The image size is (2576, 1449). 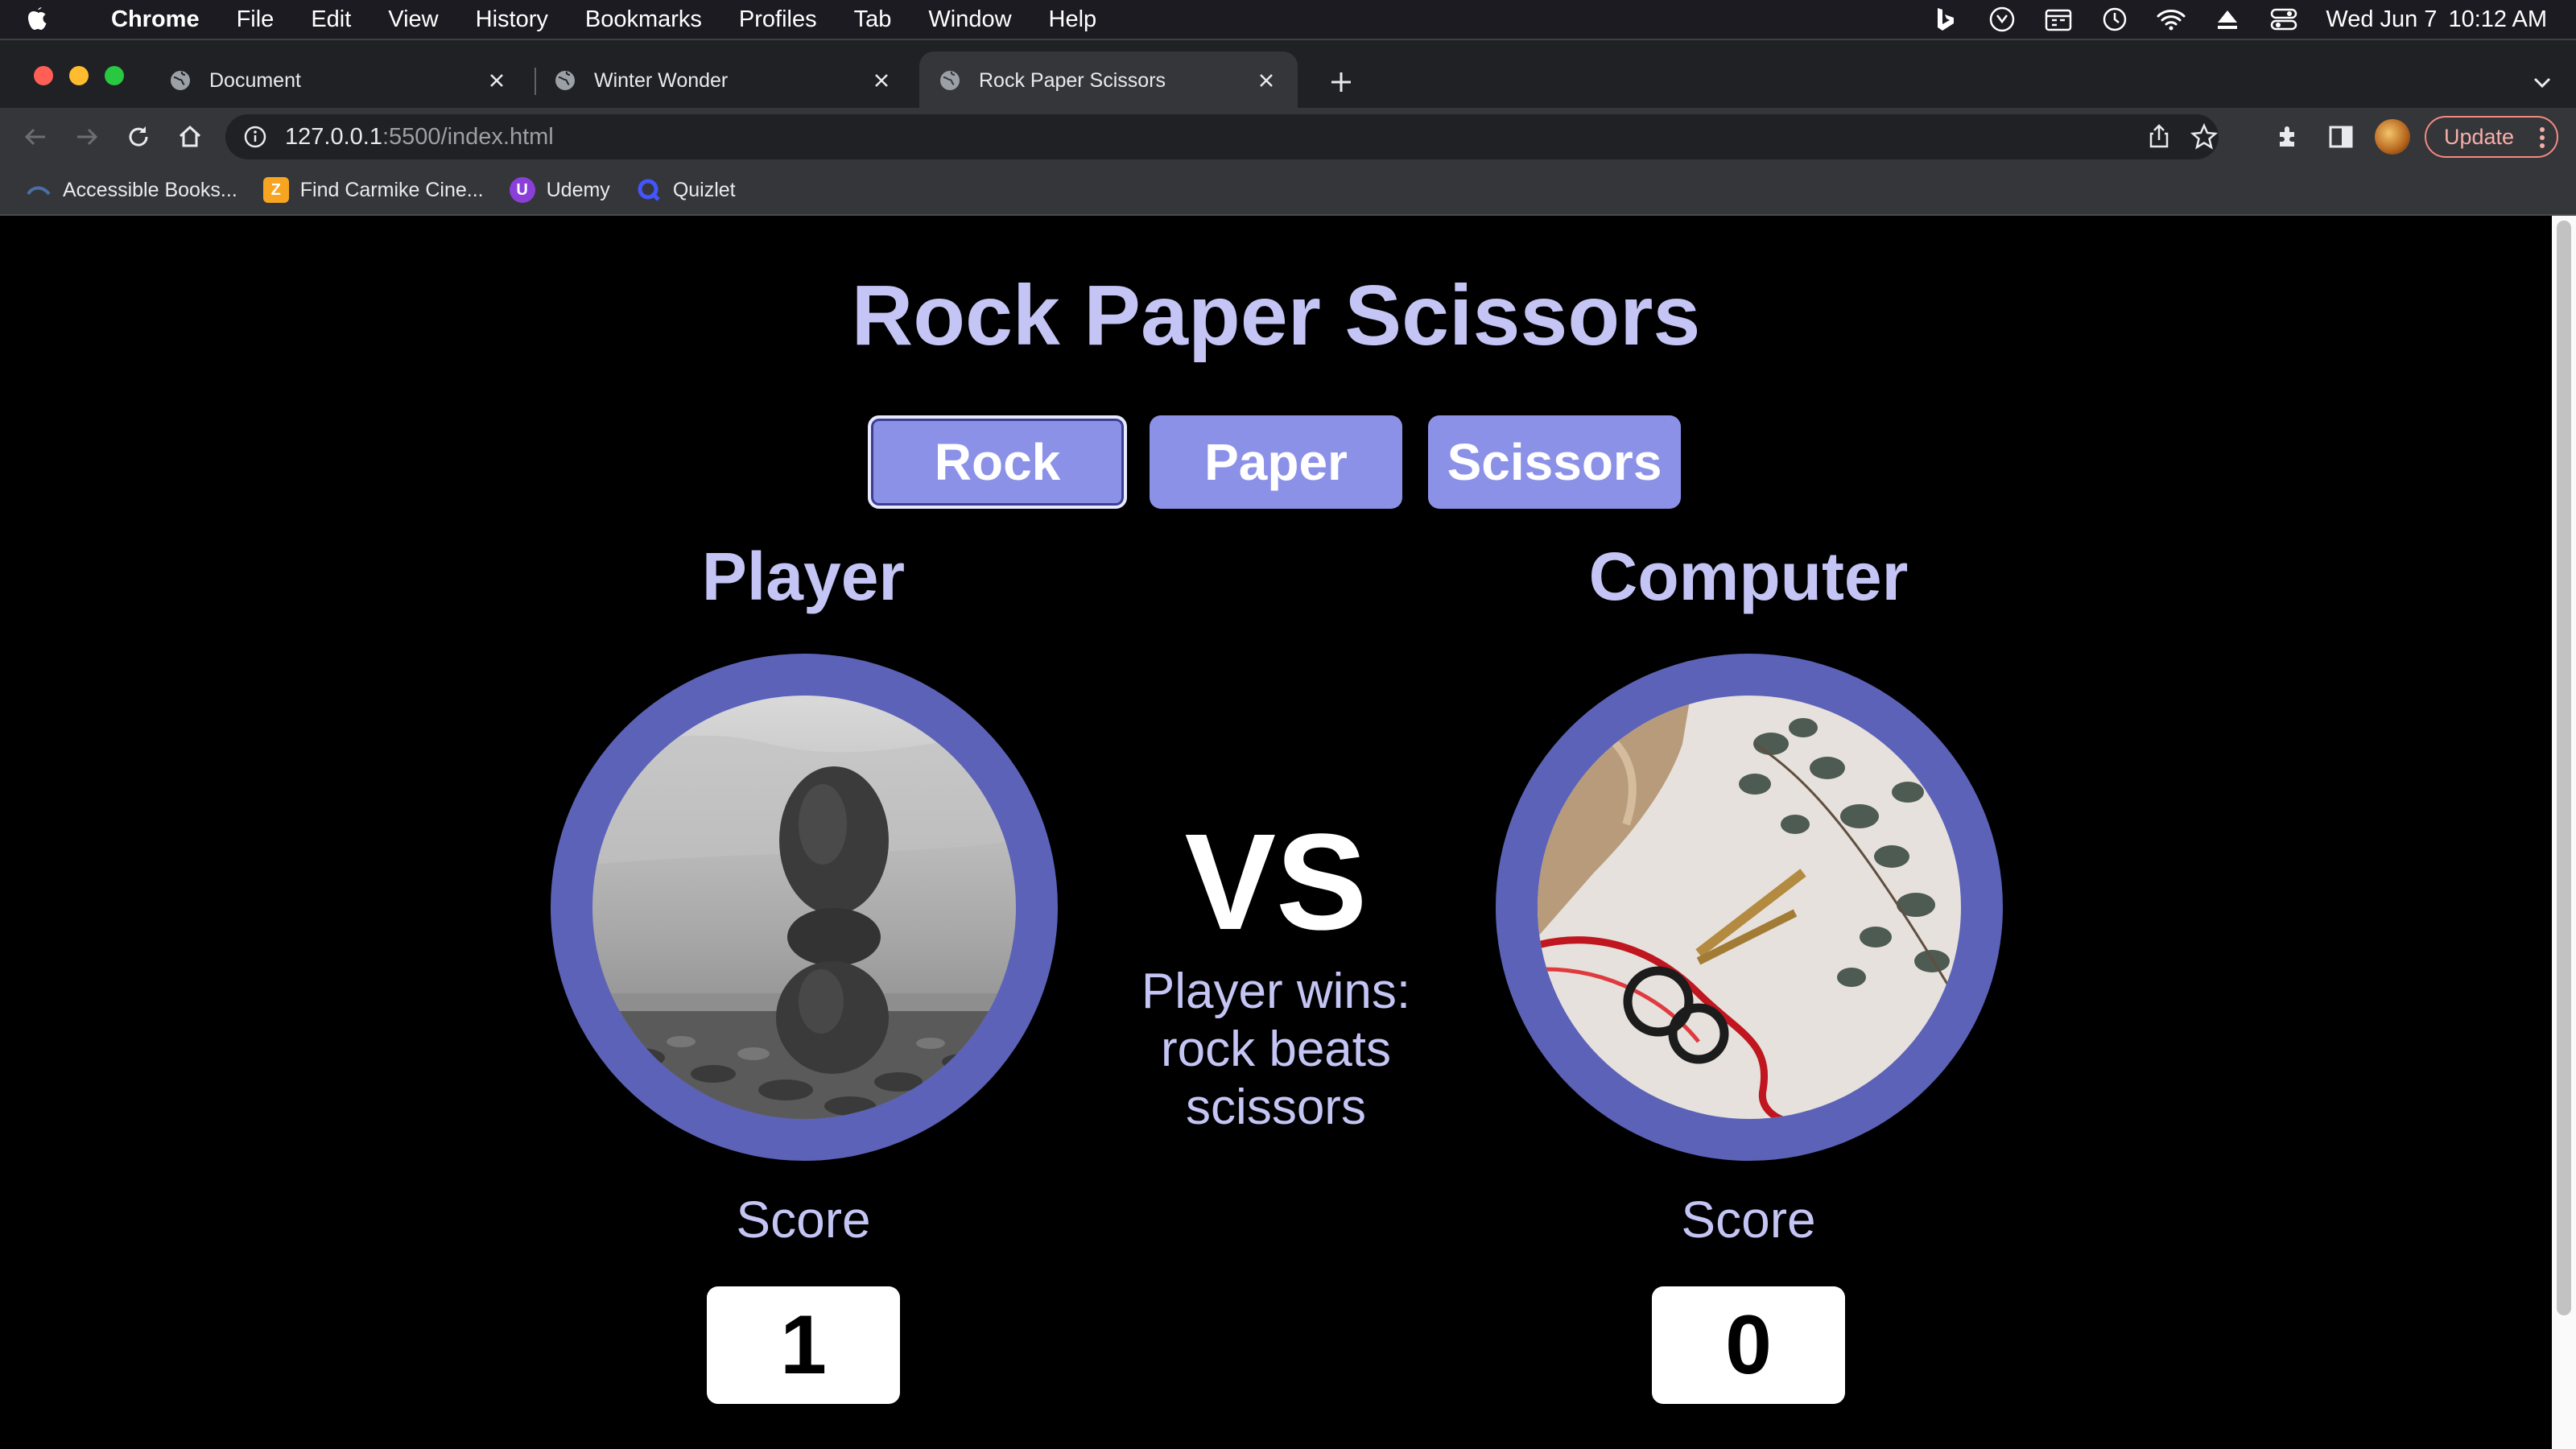 I want to click on computer-choice-frame, so click(x=1749, y=907).